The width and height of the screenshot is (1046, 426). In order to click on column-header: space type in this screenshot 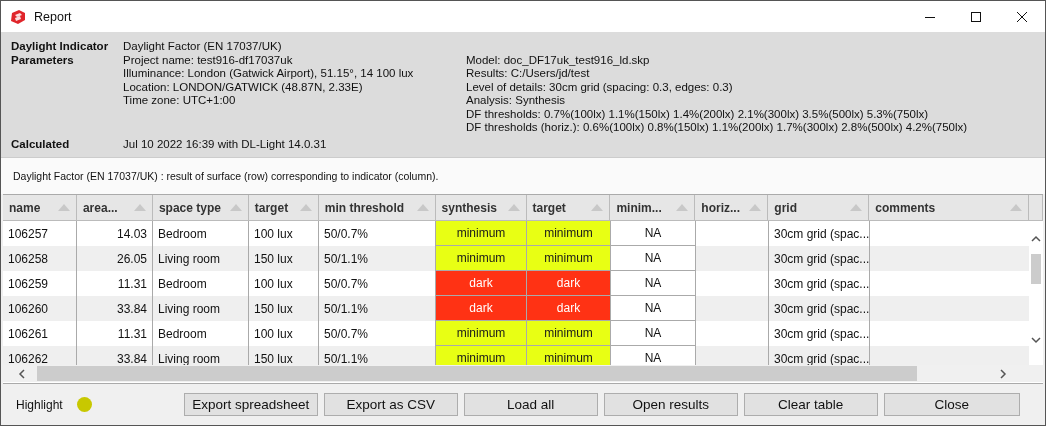, I will do `click(200, 208)`.